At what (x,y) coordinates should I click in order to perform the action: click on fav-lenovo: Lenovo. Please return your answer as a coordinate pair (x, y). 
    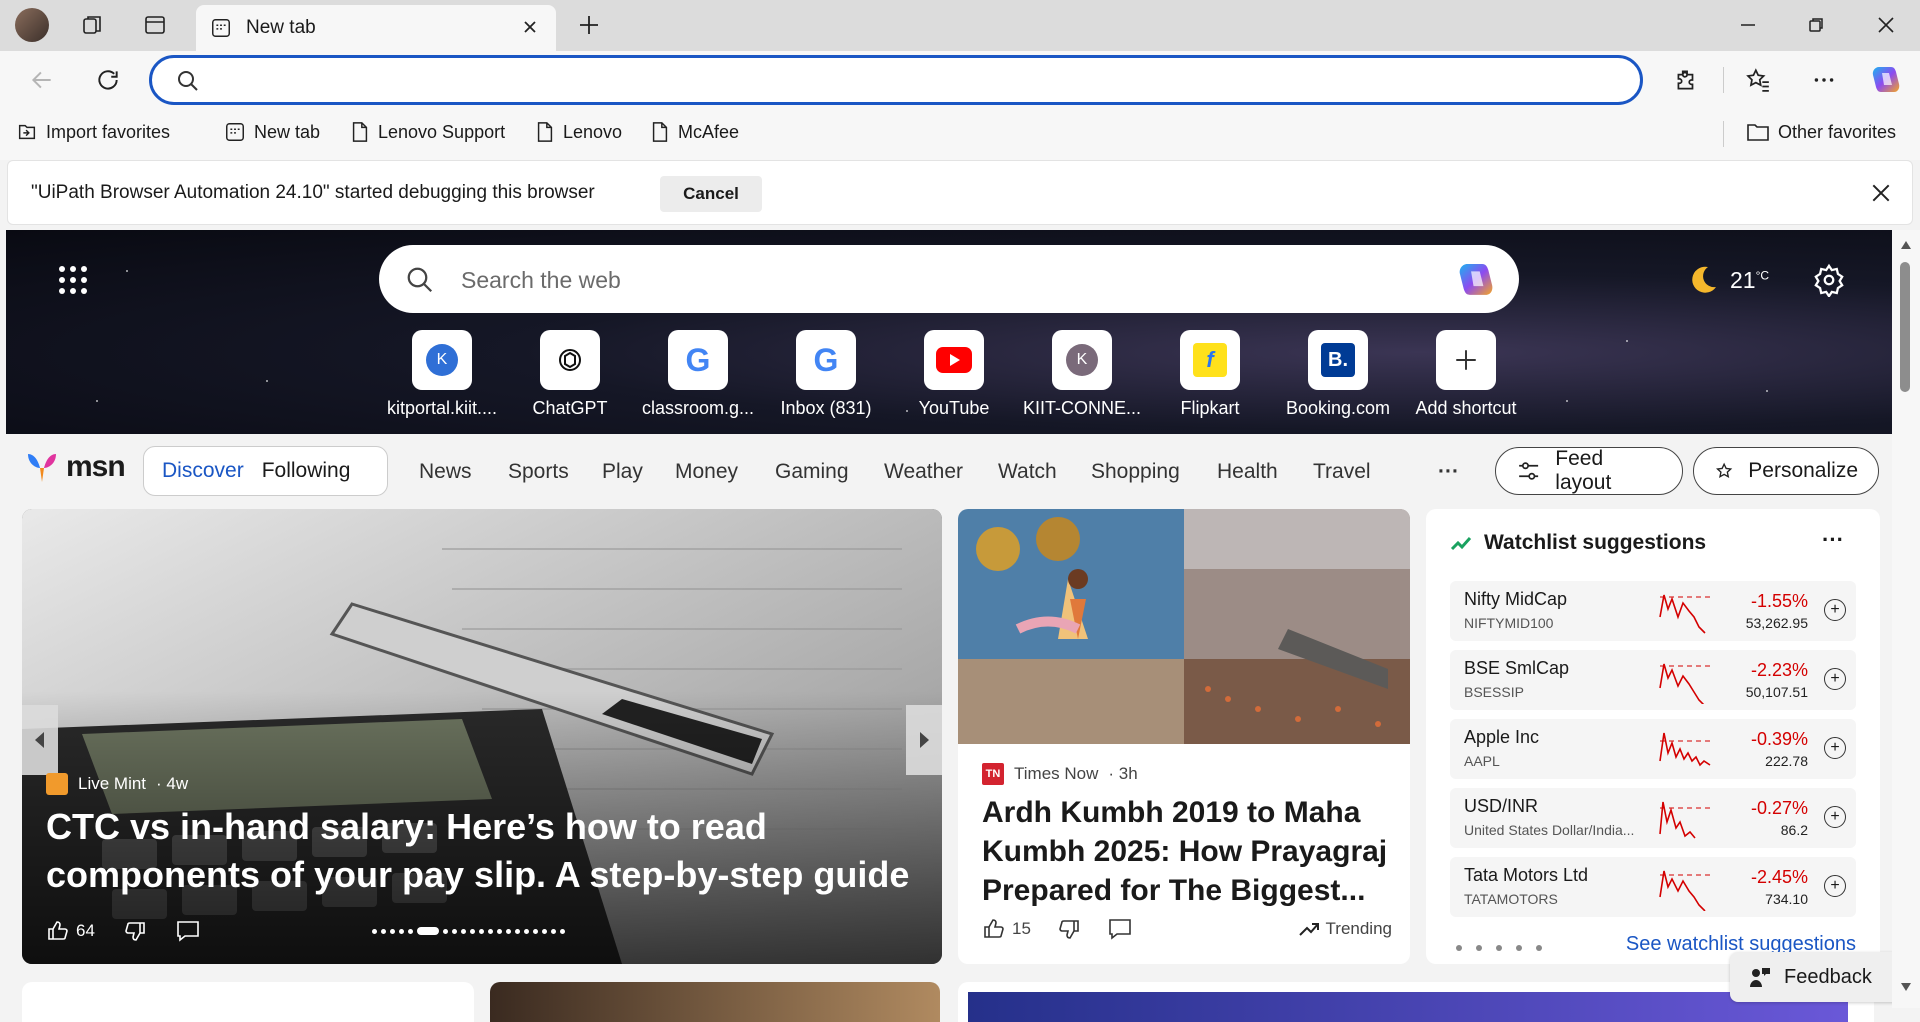
    Looking at the image, I should click on (578, 132).